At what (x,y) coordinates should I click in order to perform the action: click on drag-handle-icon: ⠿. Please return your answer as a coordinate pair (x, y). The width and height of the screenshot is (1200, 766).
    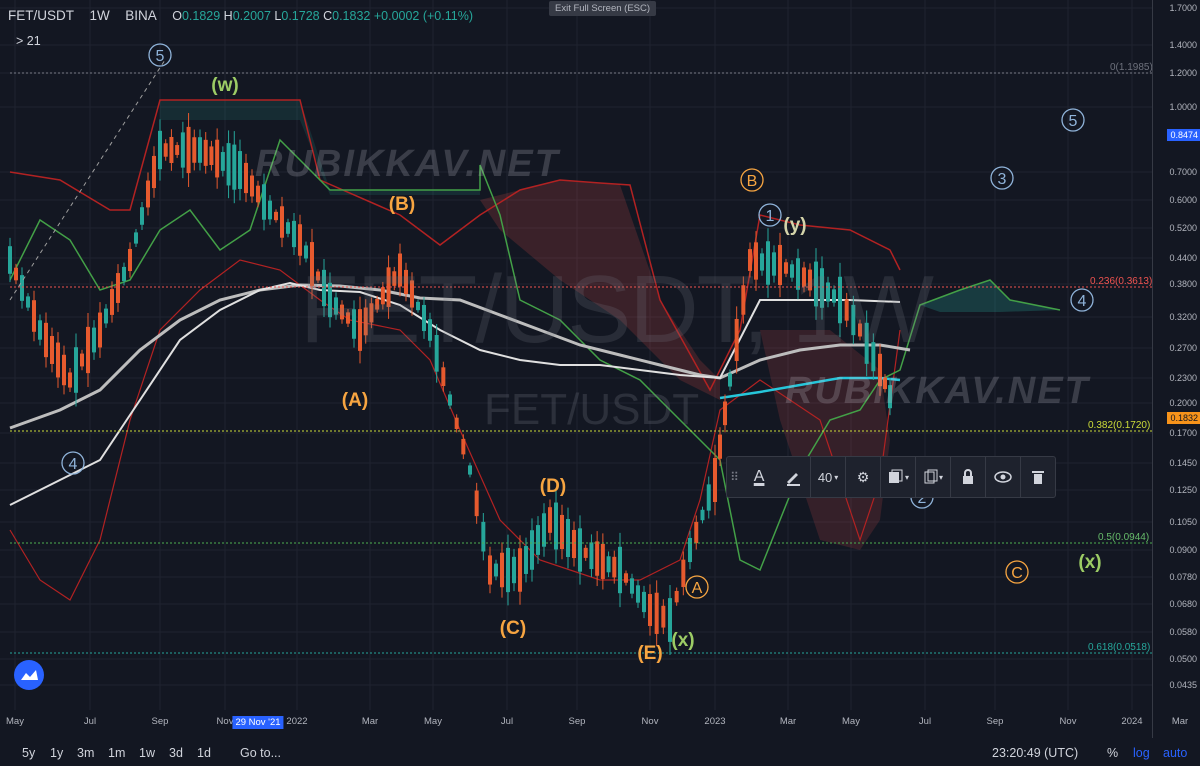
    Looking at the image, I should click on (734, 477).